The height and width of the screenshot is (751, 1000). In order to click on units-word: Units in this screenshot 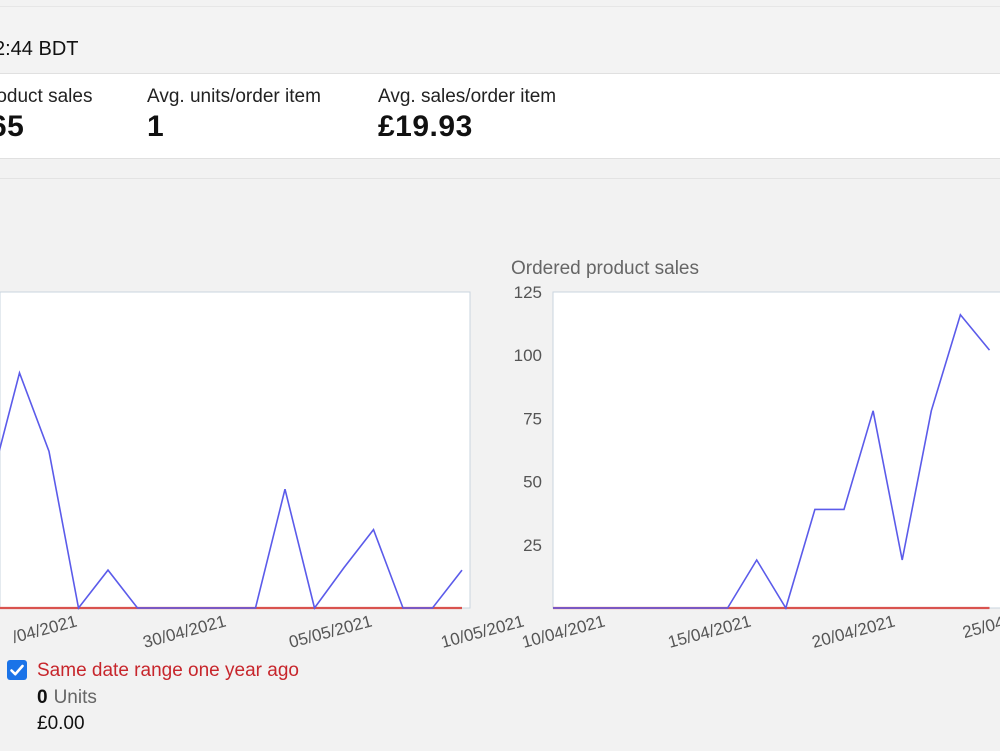, I will do `click(75, 697)`.